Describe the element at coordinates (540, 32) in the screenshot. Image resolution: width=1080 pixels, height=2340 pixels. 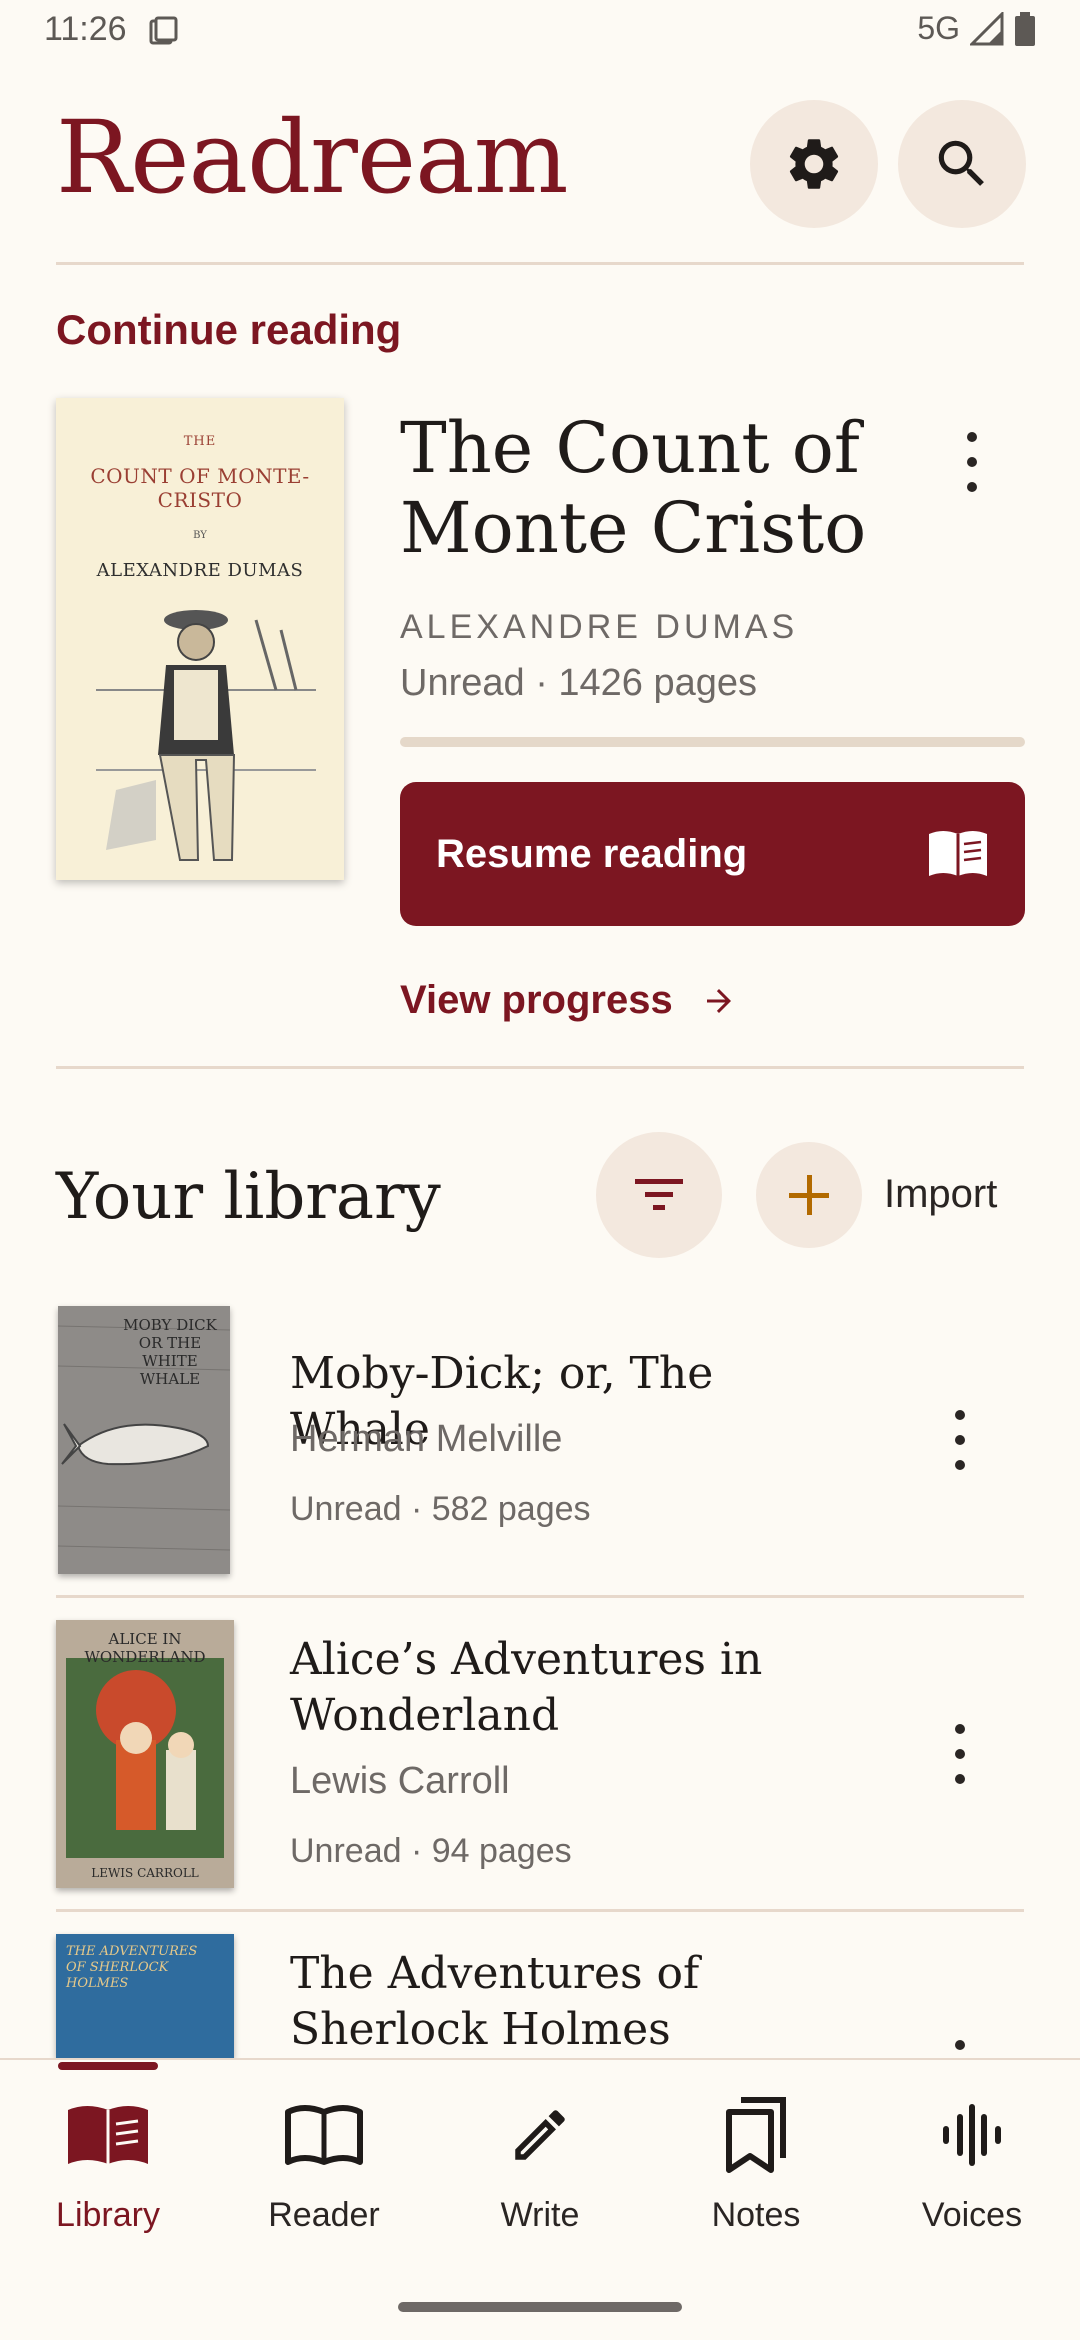
I see `status-bar: 11:26 5G` at that location.